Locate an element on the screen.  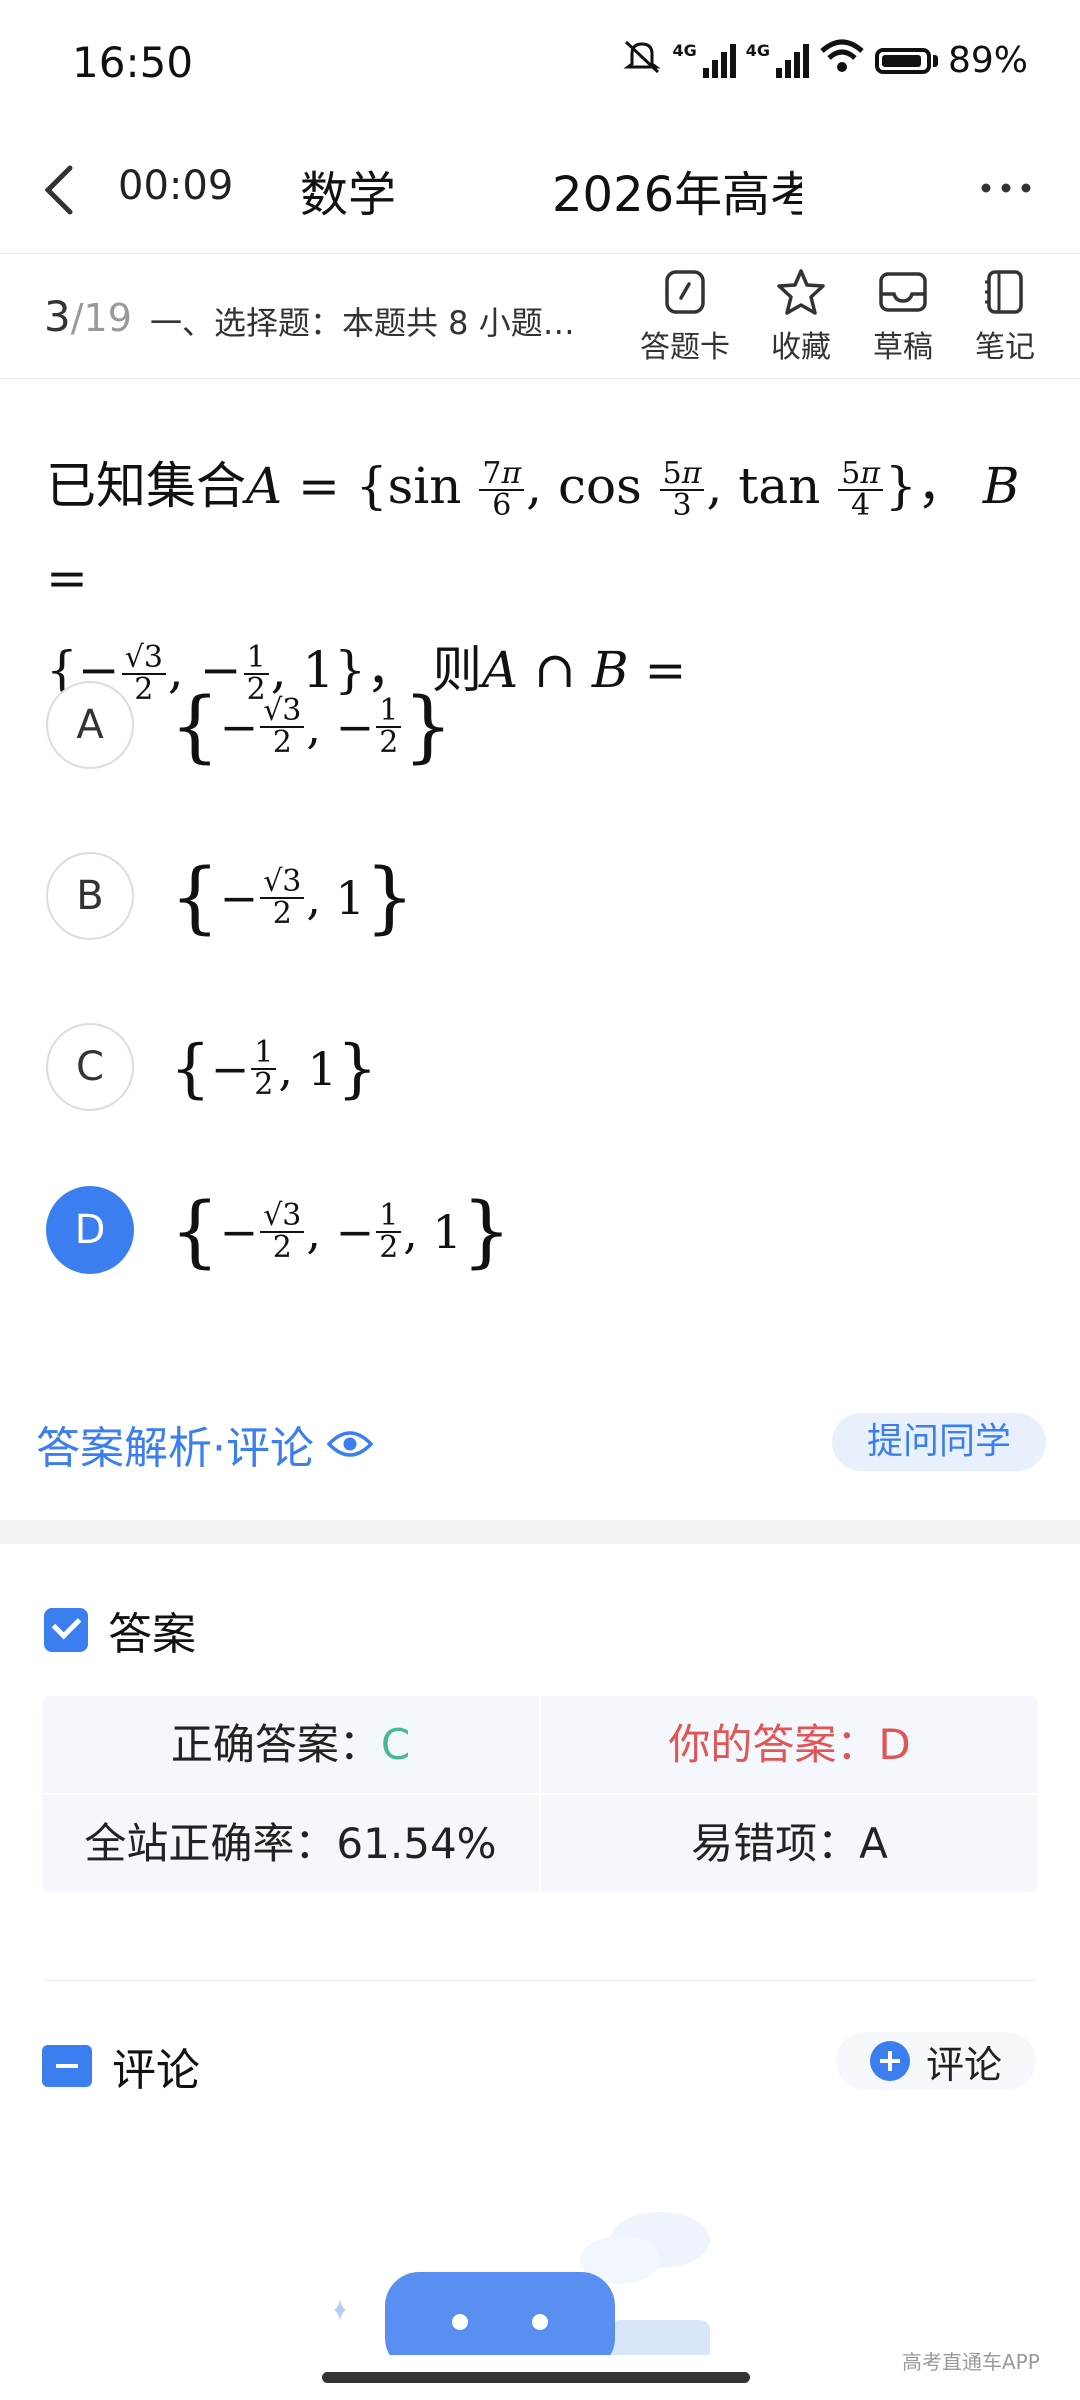
divider is located at coordinates (540, 1980).